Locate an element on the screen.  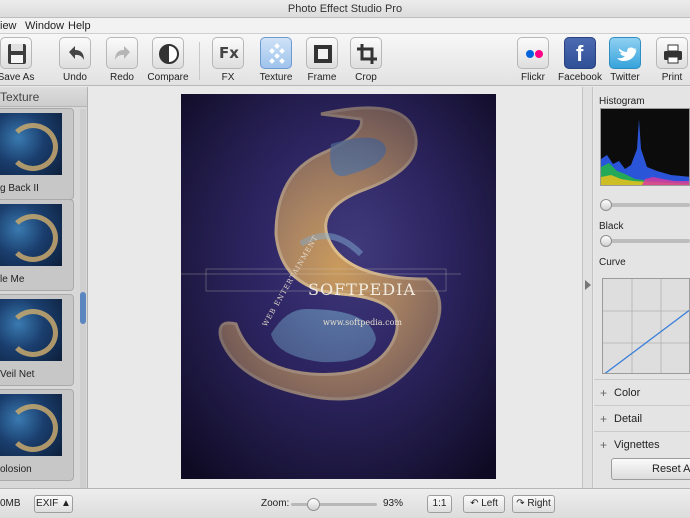
save-as-button: Save As is located at coordinates (21, 61).